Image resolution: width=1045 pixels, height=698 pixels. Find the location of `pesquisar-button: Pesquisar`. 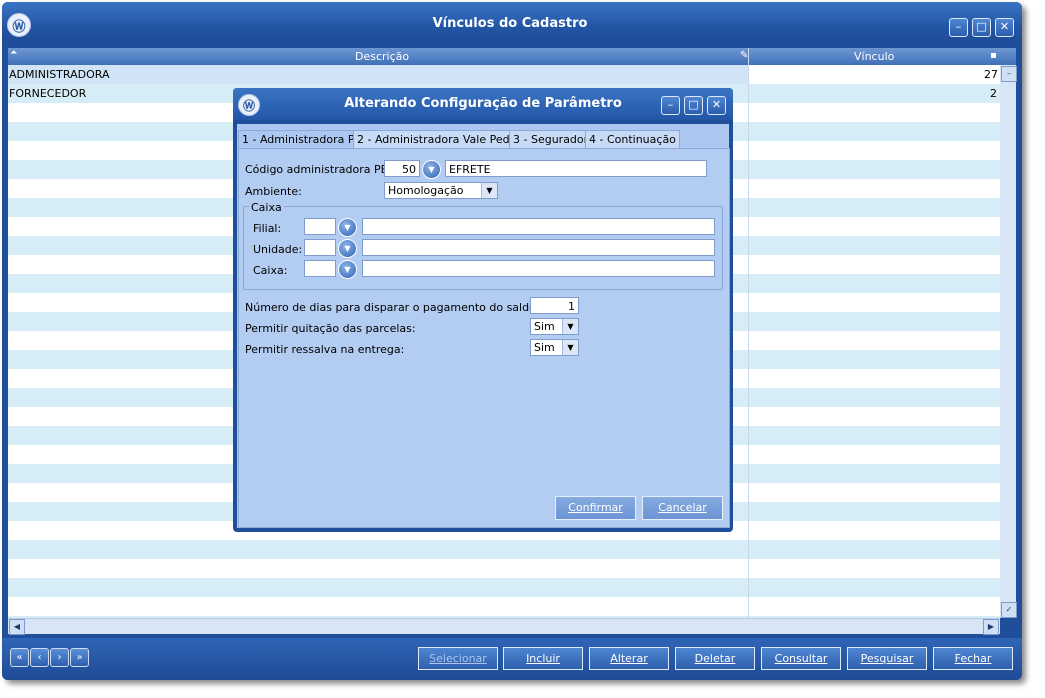

pesquisar-button: Pesquisar is located at coordinates (887, 658).